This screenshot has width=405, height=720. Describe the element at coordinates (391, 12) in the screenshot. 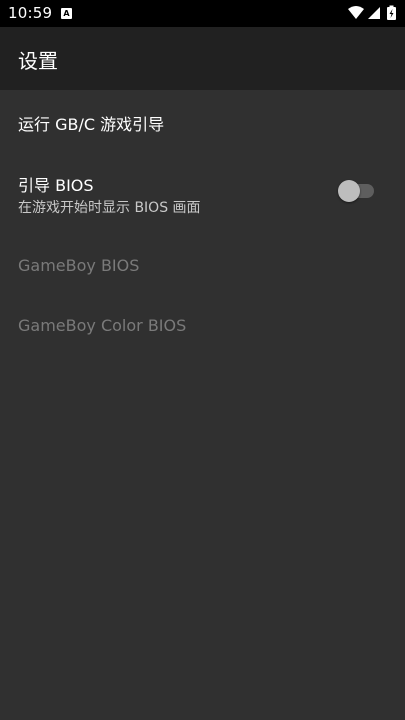

I see `battery-icon` at that location.